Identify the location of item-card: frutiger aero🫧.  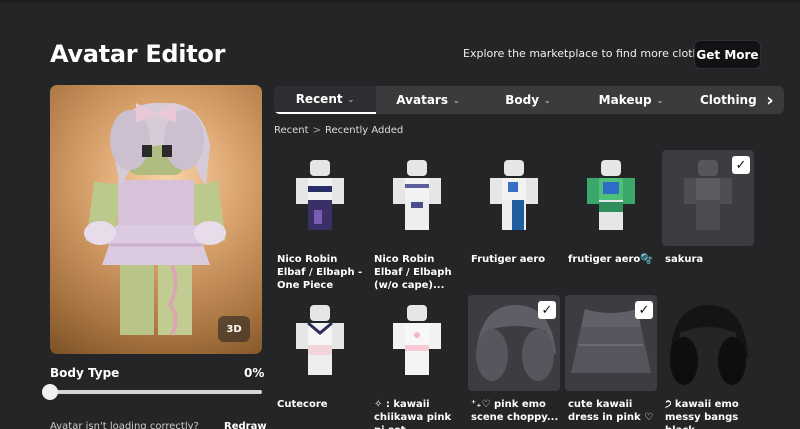
(611, 208).